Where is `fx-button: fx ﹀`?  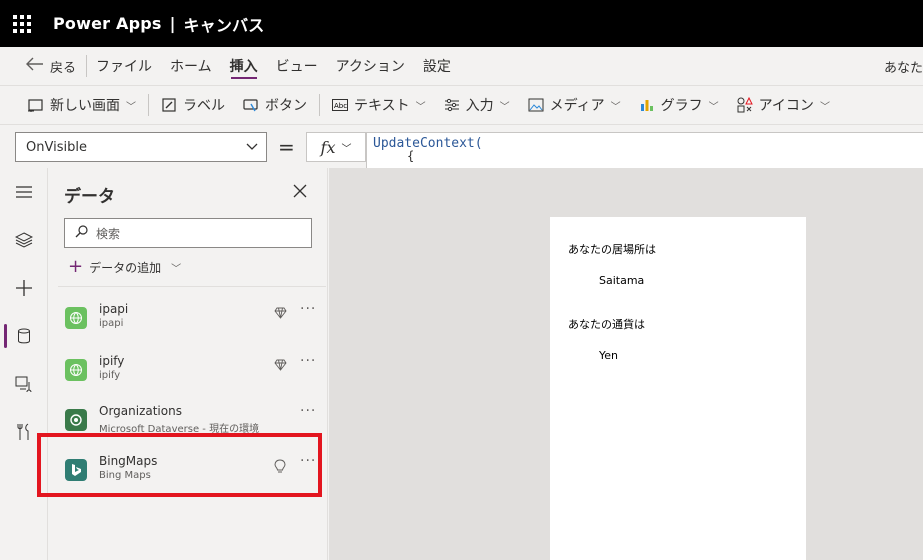 fx-button: fx ﹀ is located at coordinates (336, 147).